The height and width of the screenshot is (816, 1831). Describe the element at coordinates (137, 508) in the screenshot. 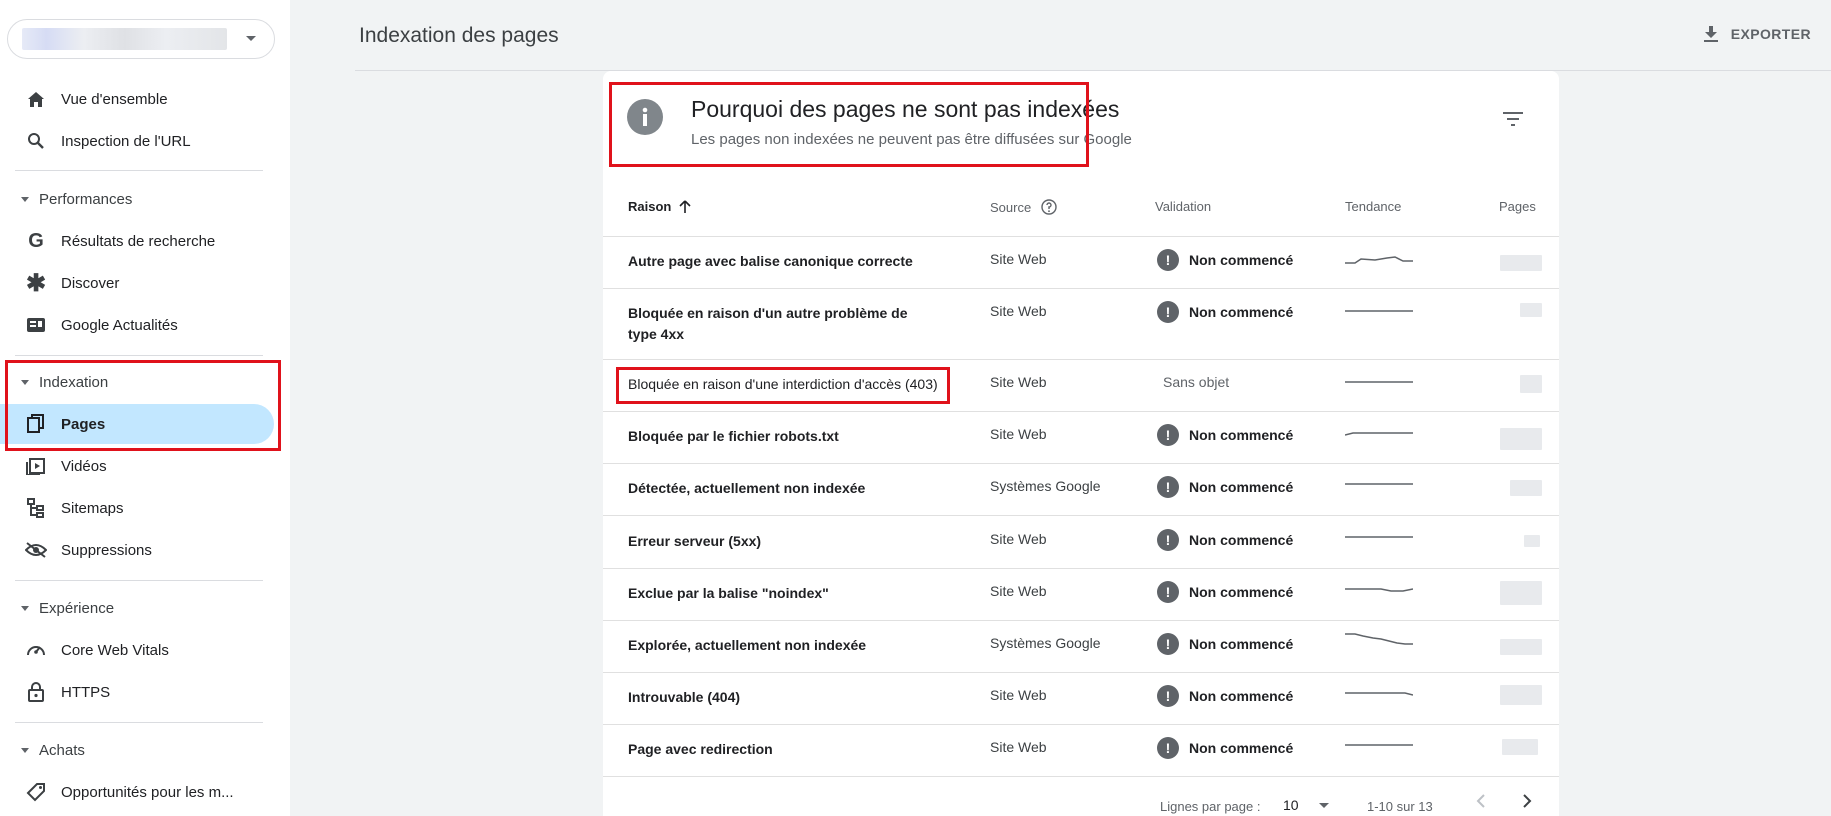

I see `nav-sitemaps: Sitemaps` at that location.